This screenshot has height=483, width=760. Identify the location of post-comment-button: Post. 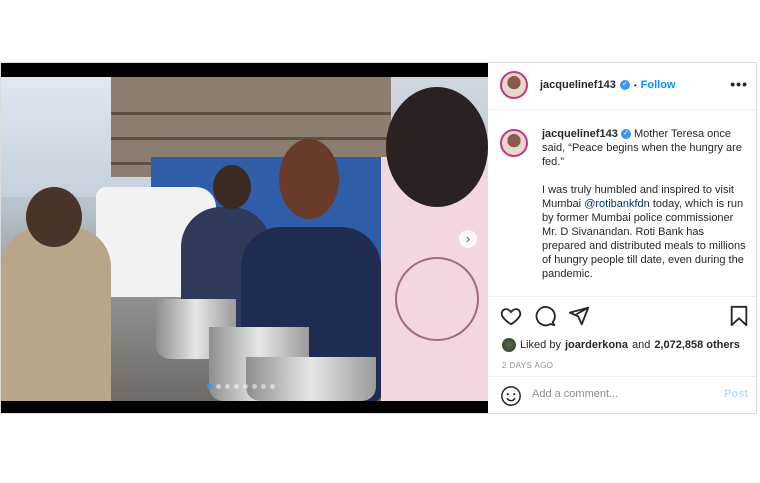
(736, 394).